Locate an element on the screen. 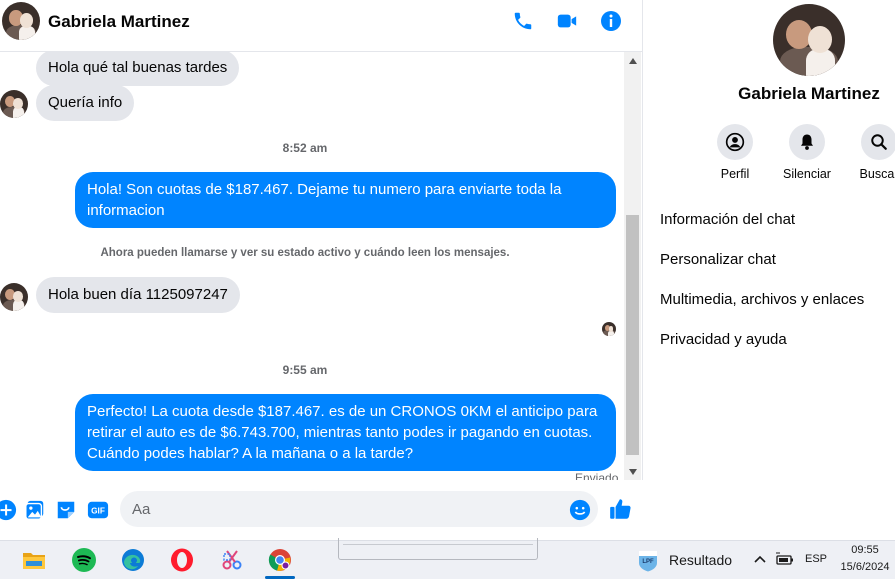 This screenshot has width=895, height=579. info-icon is located at coordinates (611, 21).